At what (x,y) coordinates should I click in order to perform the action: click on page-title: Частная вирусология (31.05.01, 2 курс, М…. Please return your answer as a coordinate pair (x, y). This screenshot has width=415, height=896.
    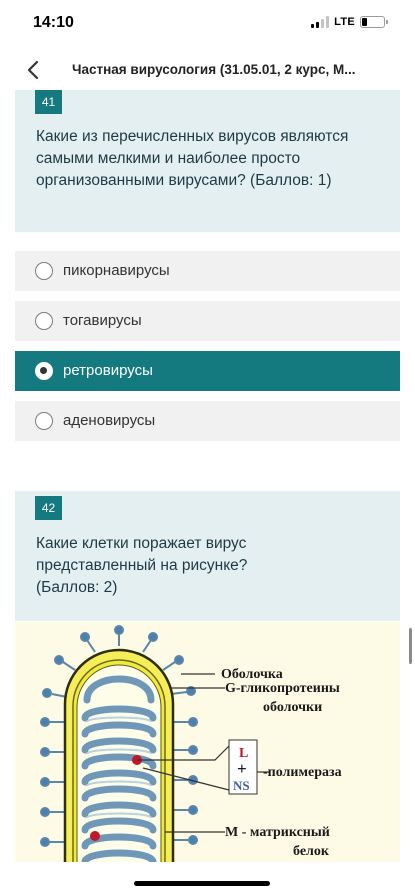
    Looking at the image, I should click on (214, 69).